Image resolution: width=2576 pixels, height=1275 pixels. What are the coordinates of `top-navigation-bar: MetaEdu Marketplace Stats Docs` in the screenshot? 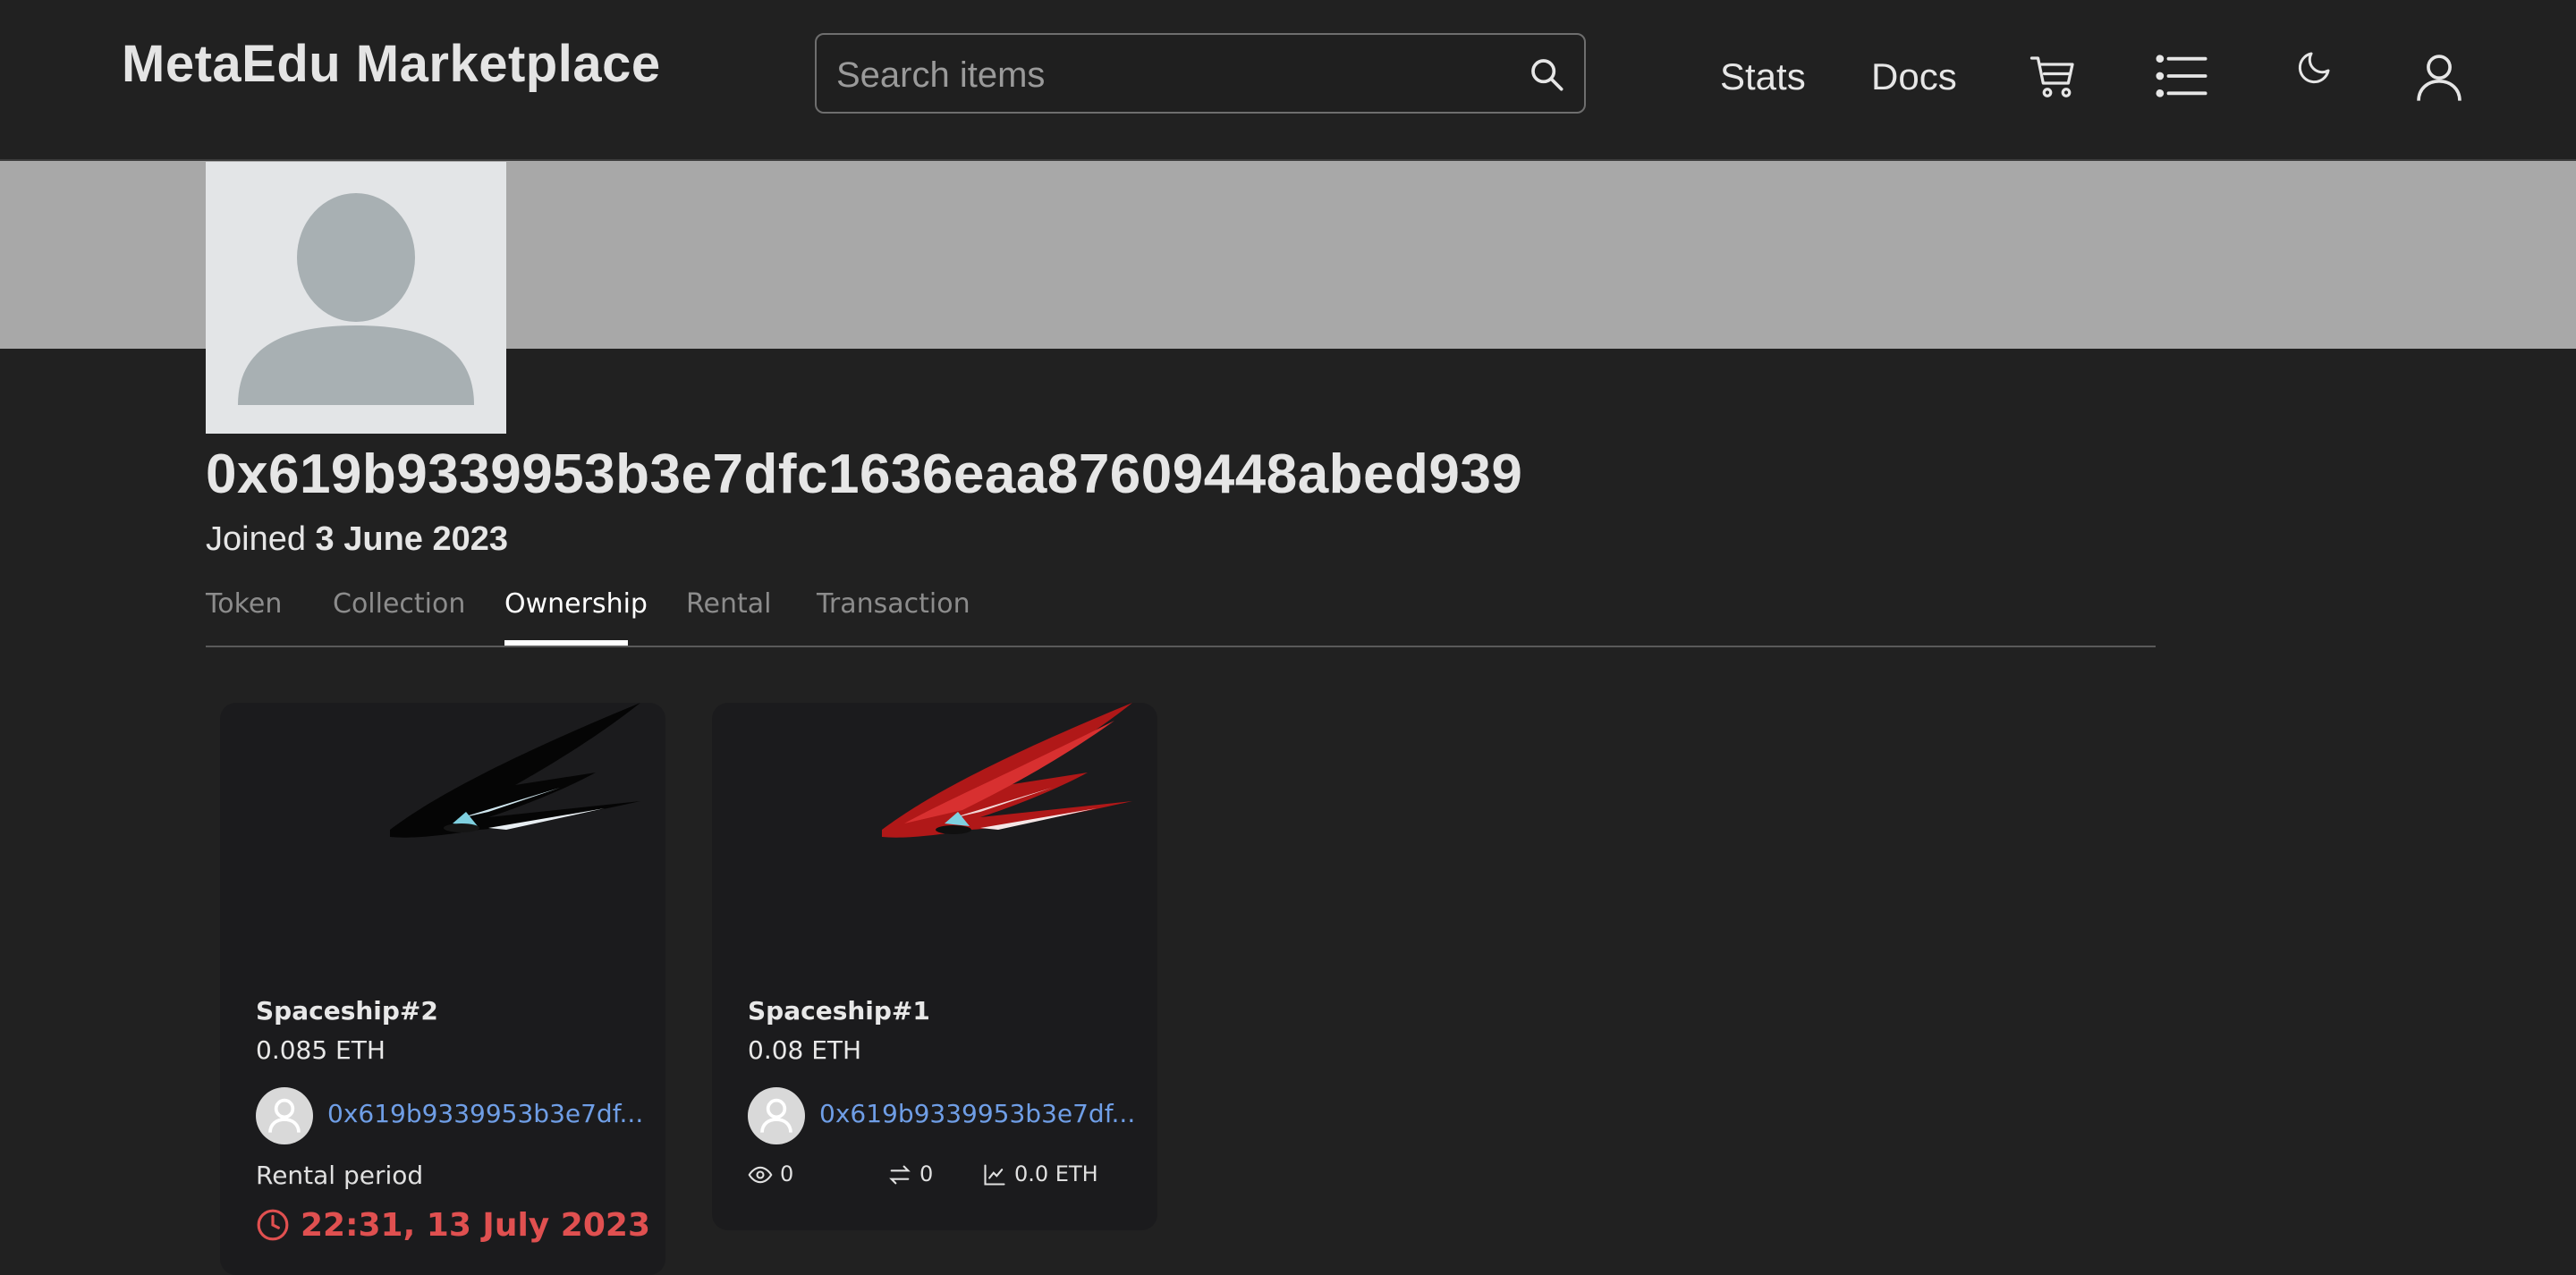 It's located at (1288, 80).